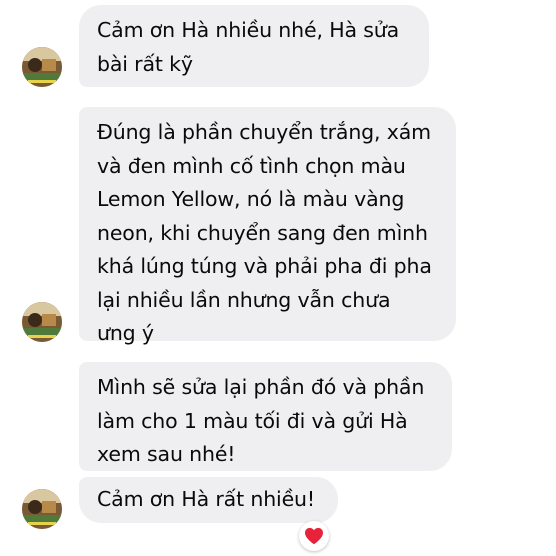 This screenshot has height=556, width=556. I want to click on reaction-badge, so click(314, 536).